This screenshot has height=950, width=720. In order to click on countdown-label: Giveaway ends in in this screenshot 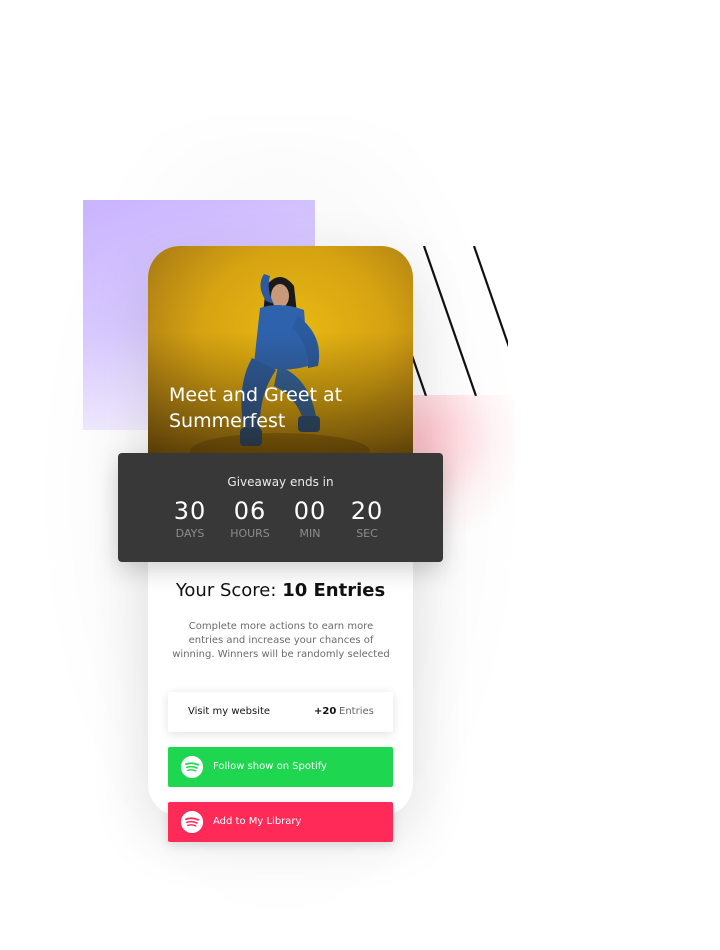, I will do `click(280, 482)`.